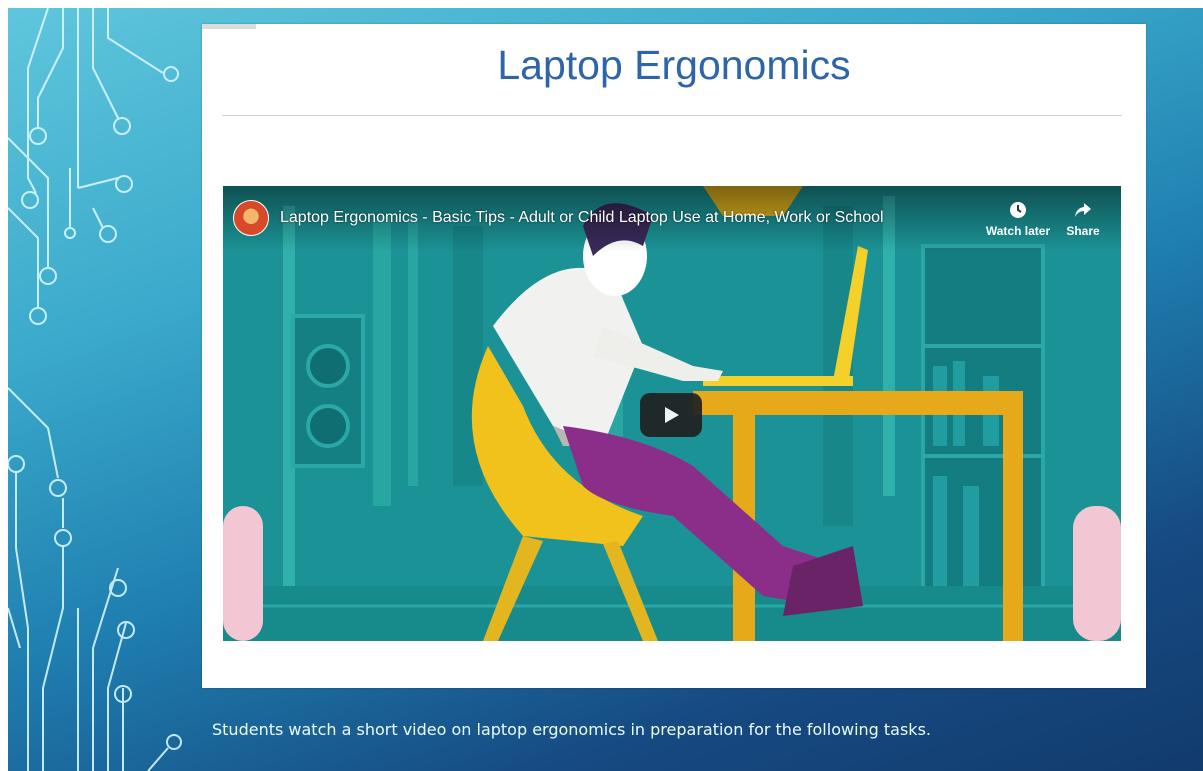 The height and width of the screenshot is (771, 1203). Describe the element at coordinates (672, 115) in the screenshot. I see `title-divider` at that location.